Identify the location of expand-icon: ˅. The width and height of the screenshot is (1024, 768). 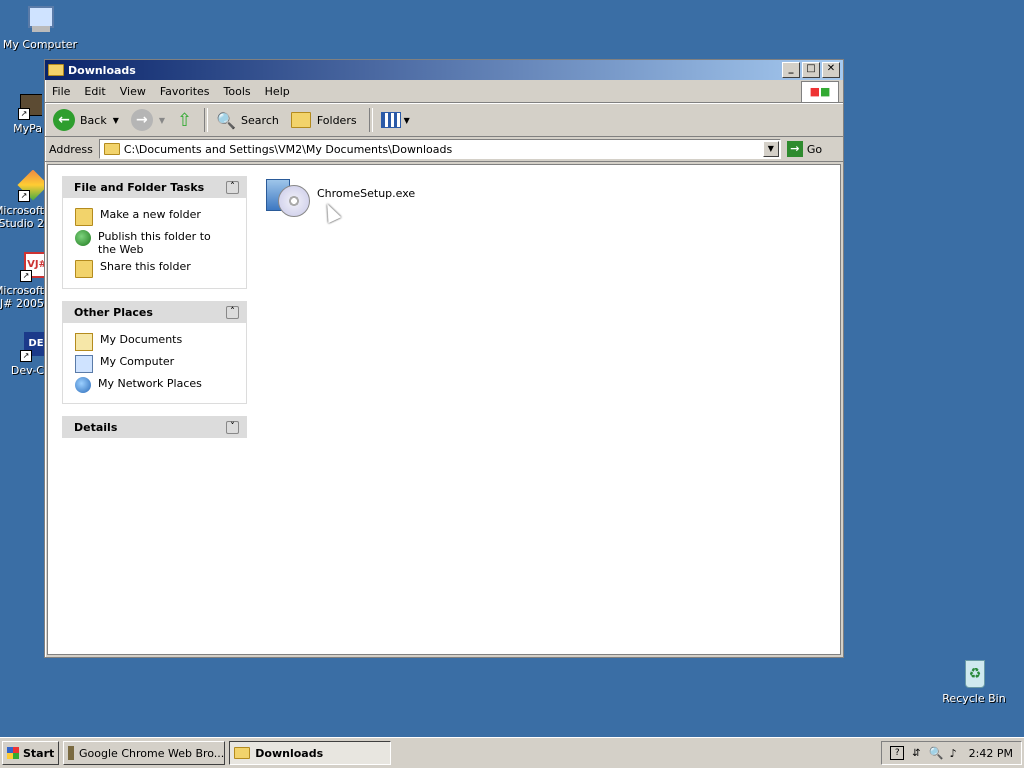
(232, 427).